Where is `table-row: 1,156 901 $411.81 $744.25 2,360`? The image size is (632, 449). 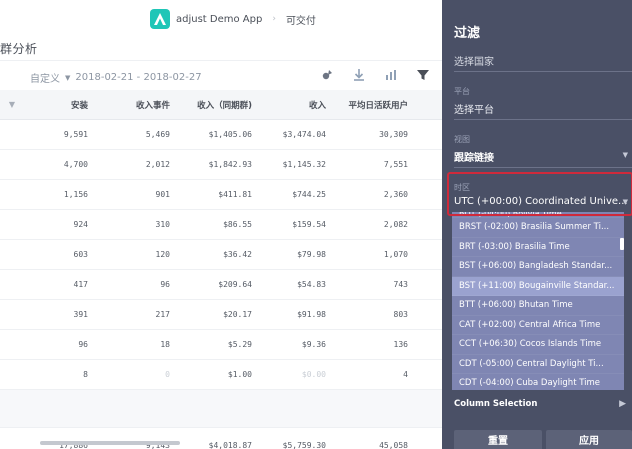 table-row: 1,156 901 $411.81 $744.25 2,360 is located at coordinates (221, 195).